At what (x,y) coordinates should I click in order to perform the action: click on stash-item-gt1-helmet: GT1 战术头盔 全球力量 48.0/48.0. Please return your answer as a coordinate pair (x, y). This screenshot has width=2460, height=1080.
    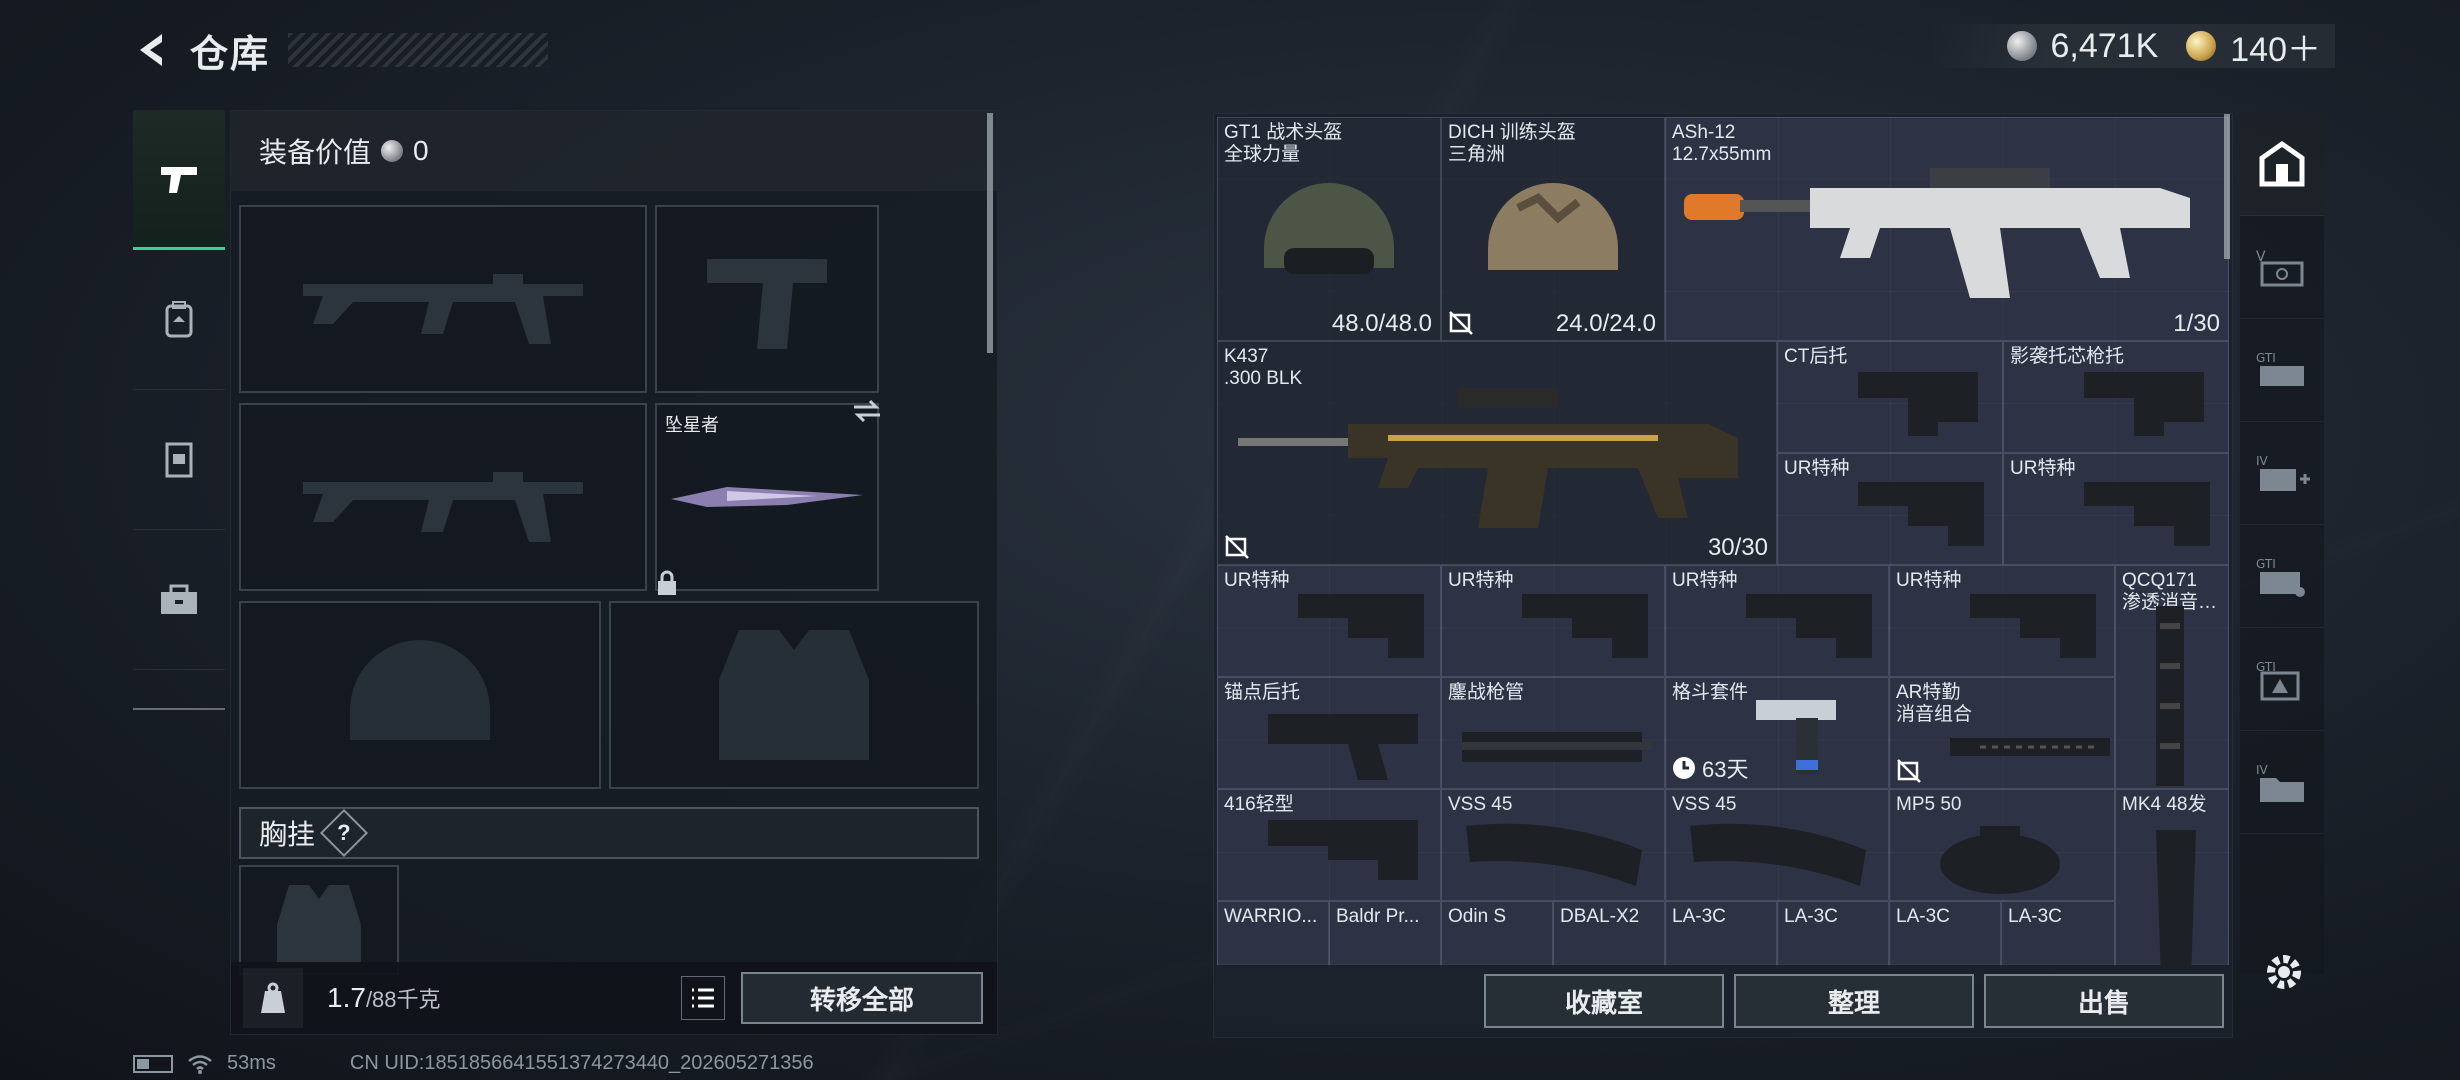
    Looking at the image, I should click on (1329, 229).